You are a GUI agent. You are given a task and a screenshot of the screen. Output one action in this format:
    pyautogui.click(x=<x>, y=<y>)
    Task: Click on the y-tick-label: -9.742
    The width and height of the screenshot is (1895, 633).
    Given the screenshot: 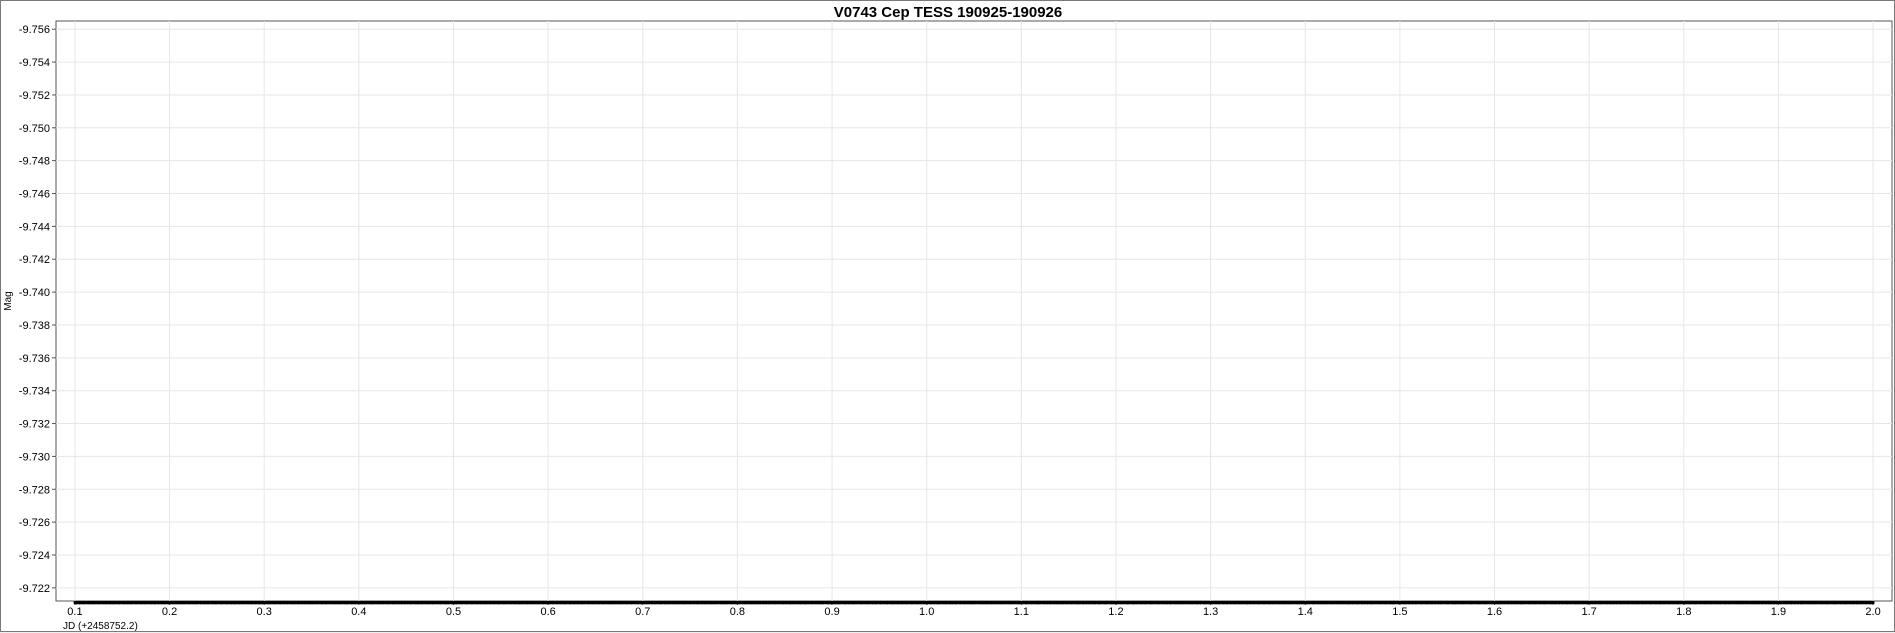 What is the action you would take?
    pyautogui.click(x=34, y=260)
    